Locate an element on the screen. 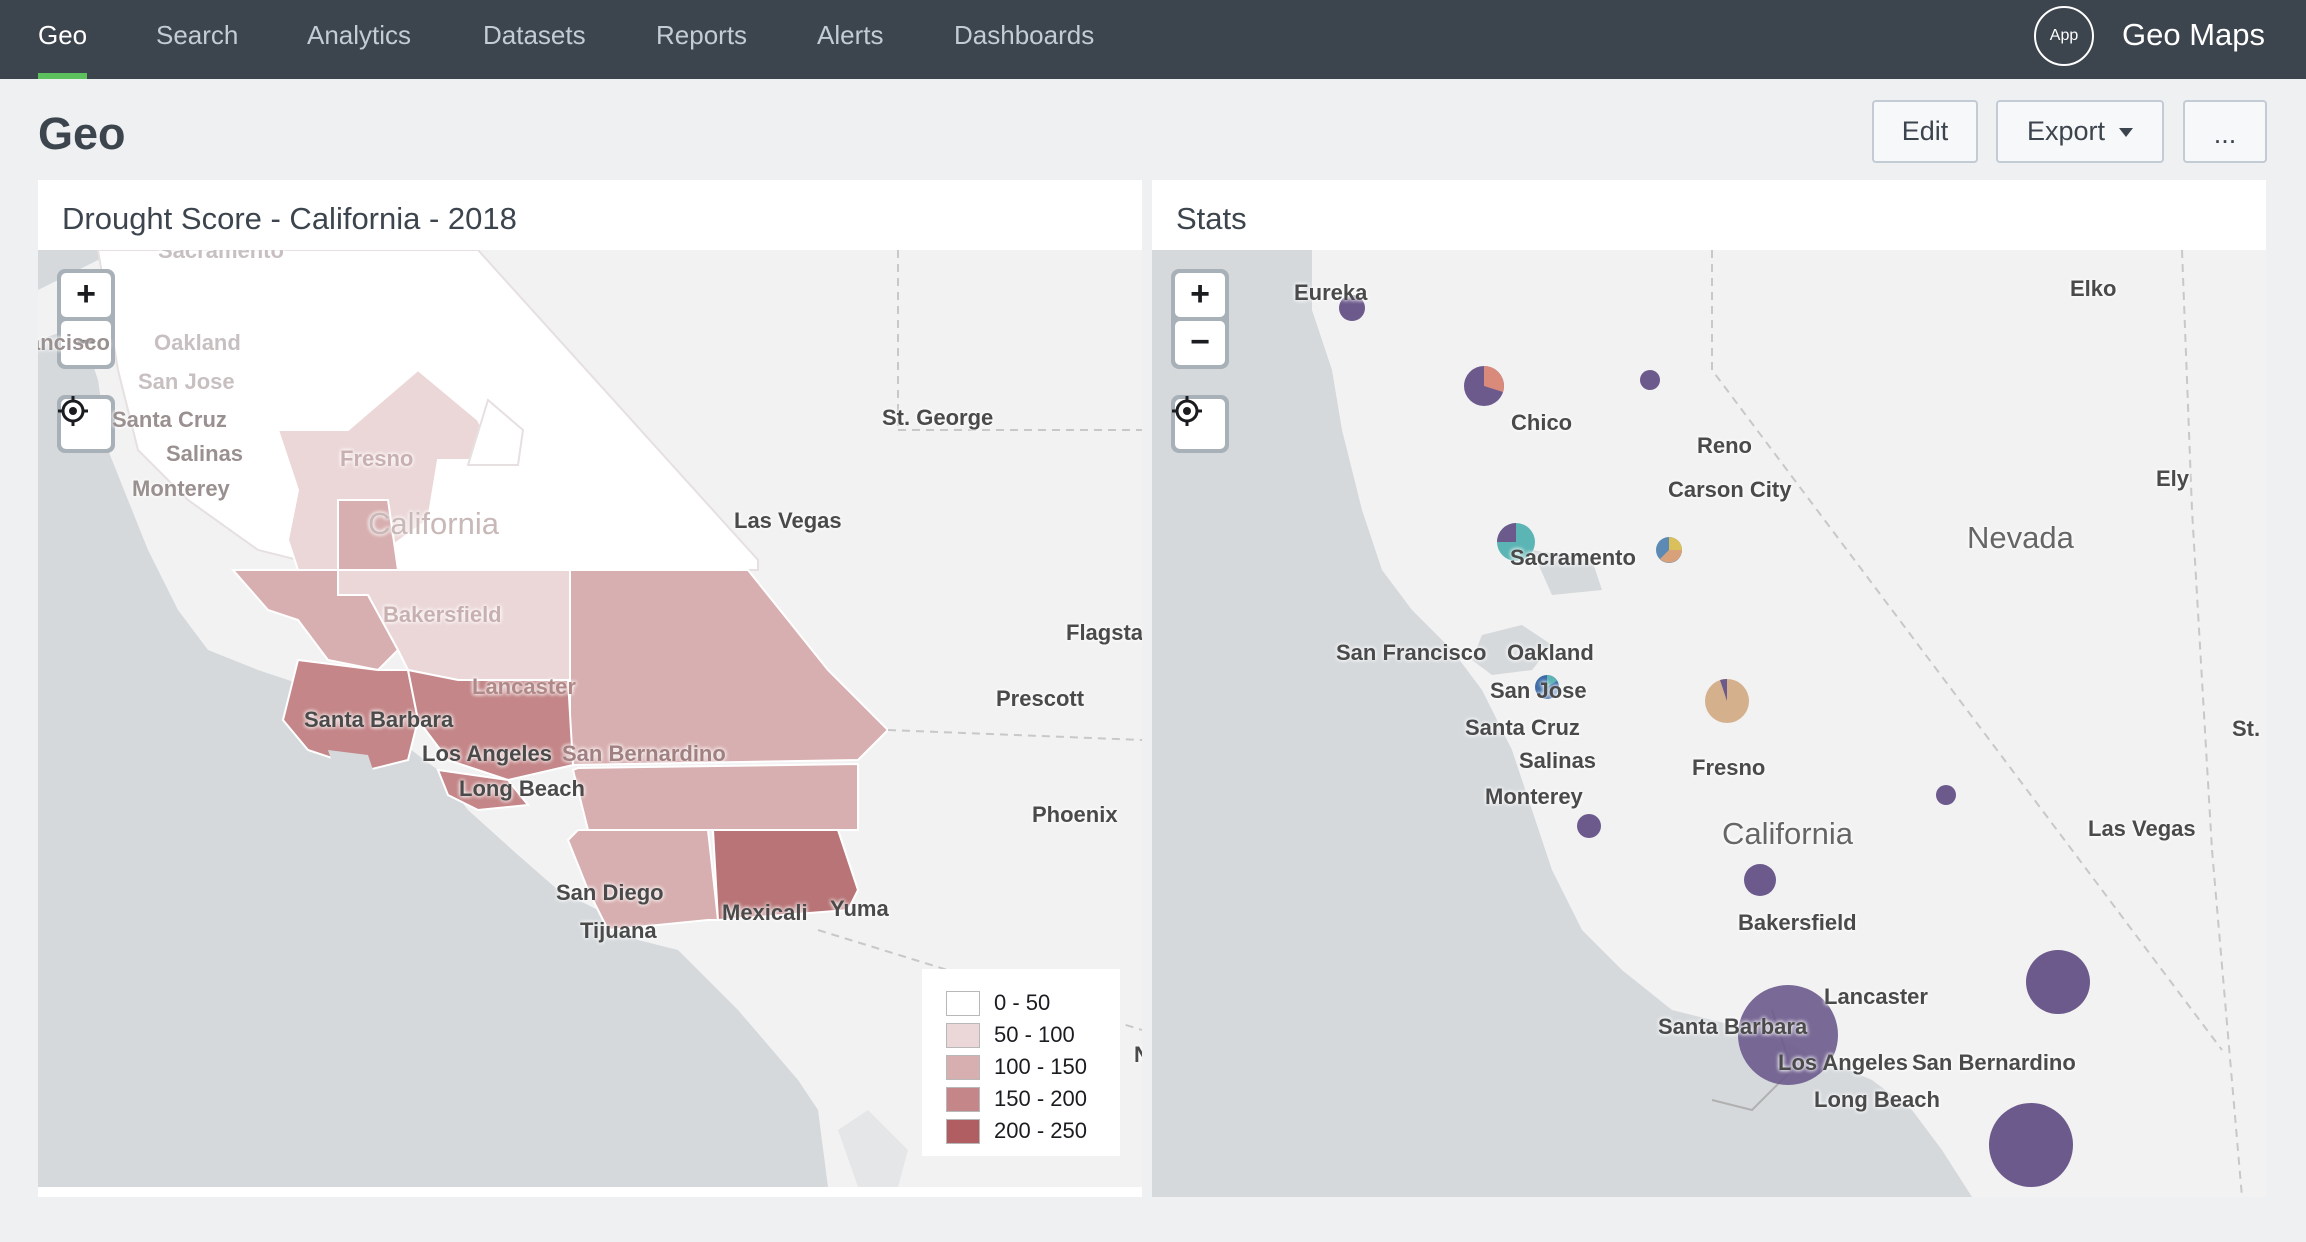  right-locate-control is located at coordinates (1200, 424).